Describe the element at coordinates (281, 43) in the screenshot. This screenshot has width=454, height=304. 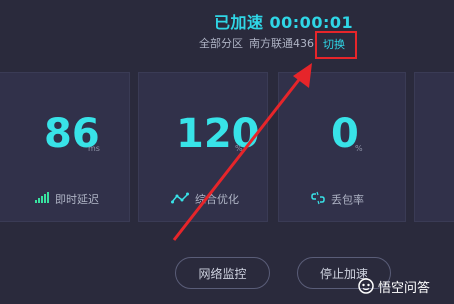
I see `server-name: 南方联通436` at that location.